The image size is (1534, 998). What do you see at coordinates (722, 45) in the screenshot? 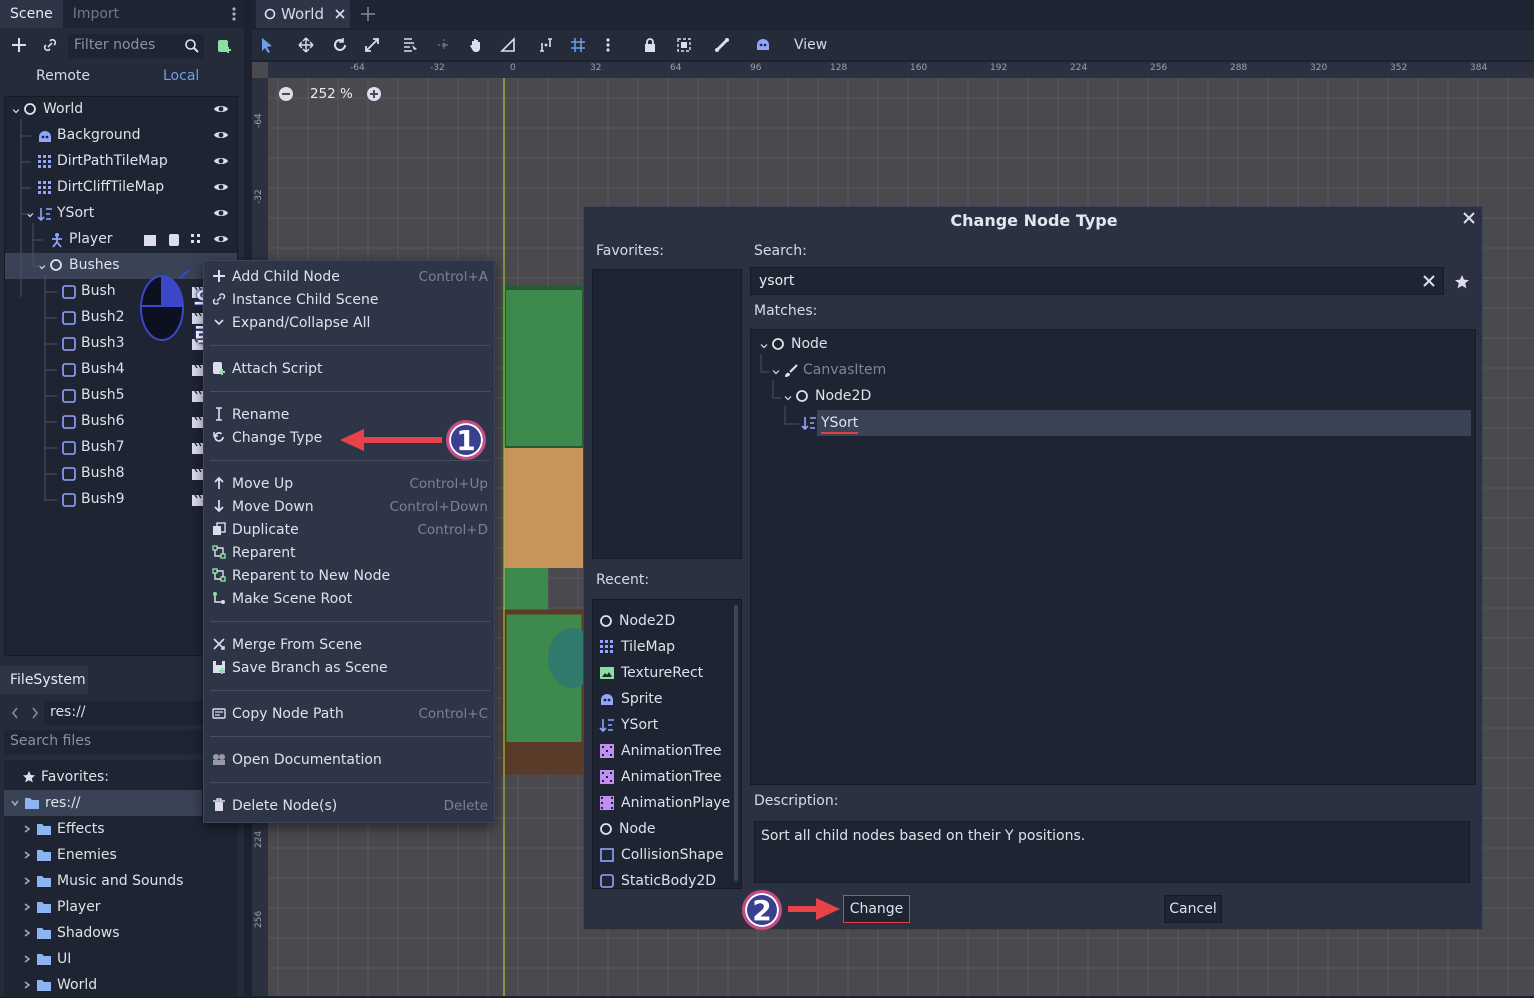
I see `bone-icon` at bounding box center [722, 45].